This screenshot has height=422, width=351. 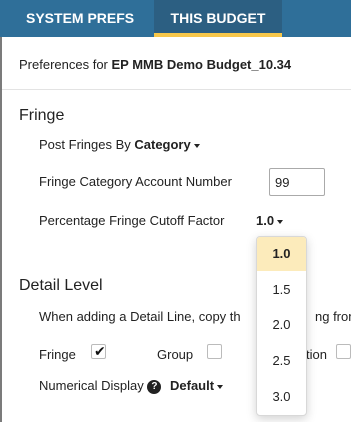 I want to click on preferences-for-label: Preferences for, so click(x=65, y=64).